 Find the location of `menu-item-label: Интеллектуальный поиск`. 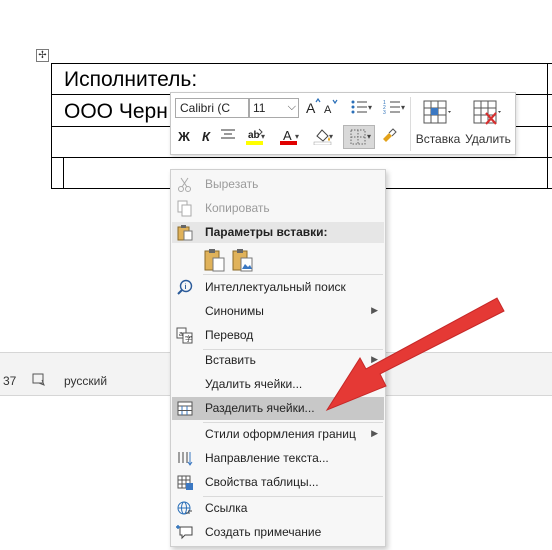

menu-item-label: Интеллектуальный поиск is located at coordinates (275, 287).